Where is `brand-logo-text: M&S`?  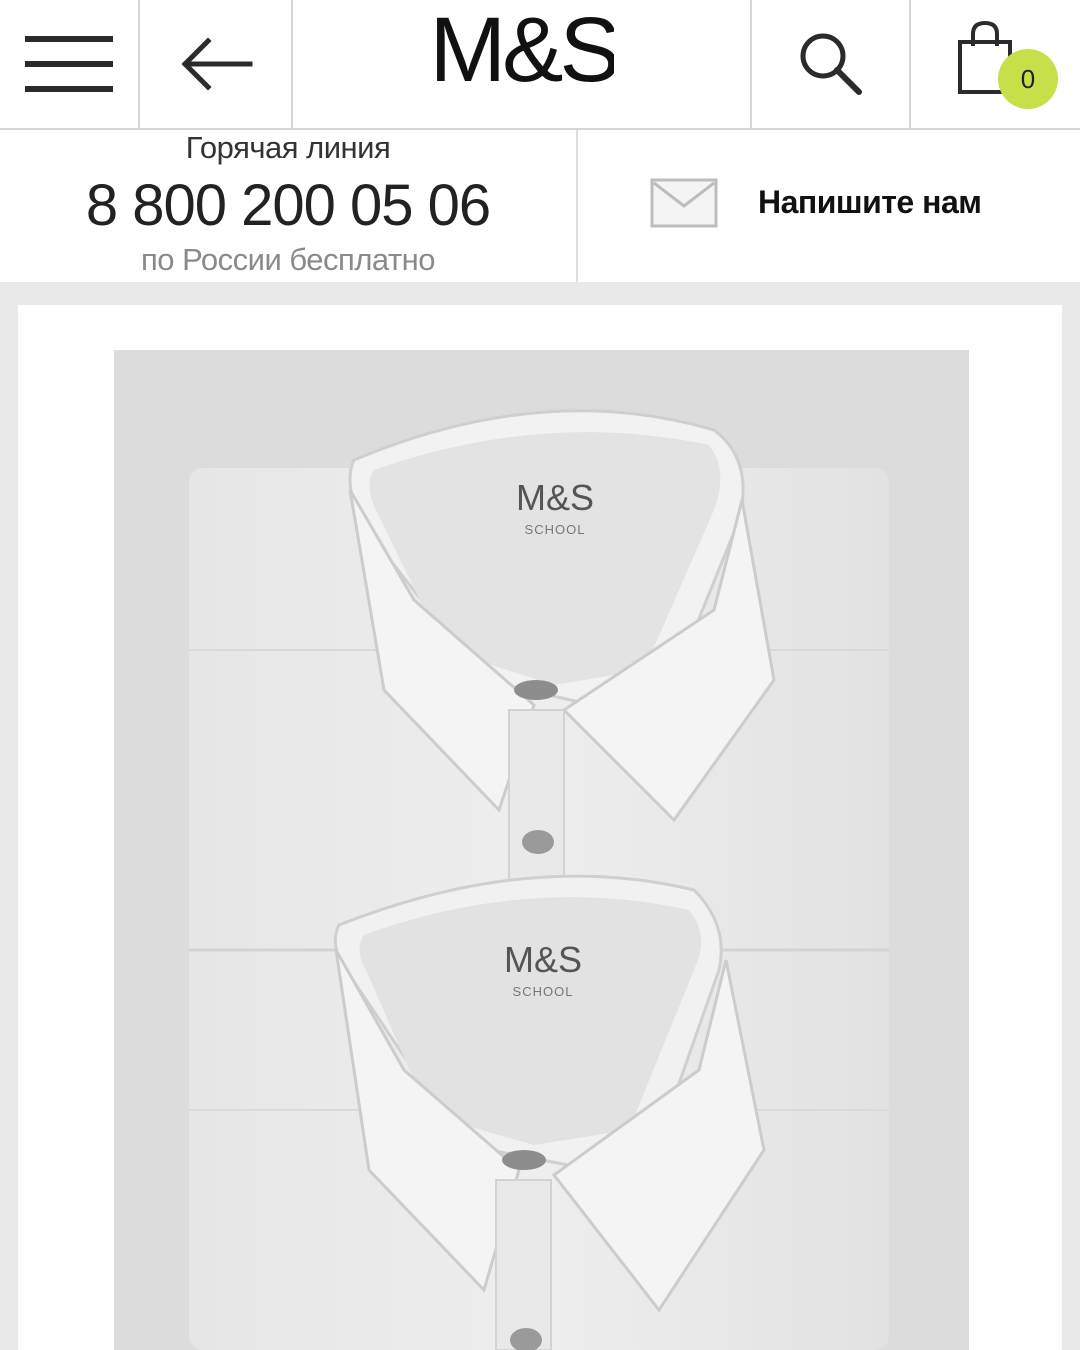 brand-logo-text: M&S is located at coordinates (521, 50).